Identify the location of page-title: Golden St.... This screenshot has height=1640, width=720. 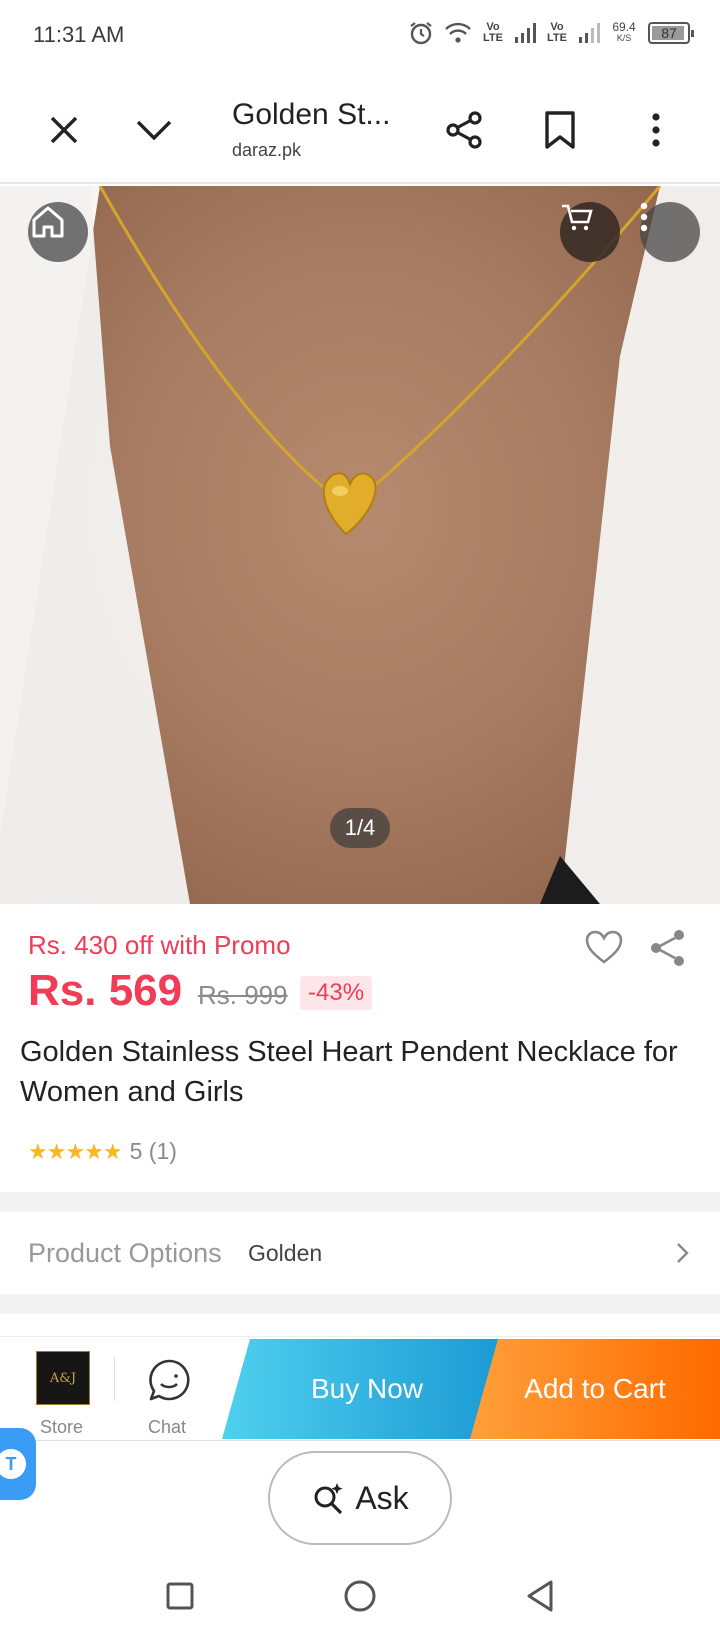
(311, 114).